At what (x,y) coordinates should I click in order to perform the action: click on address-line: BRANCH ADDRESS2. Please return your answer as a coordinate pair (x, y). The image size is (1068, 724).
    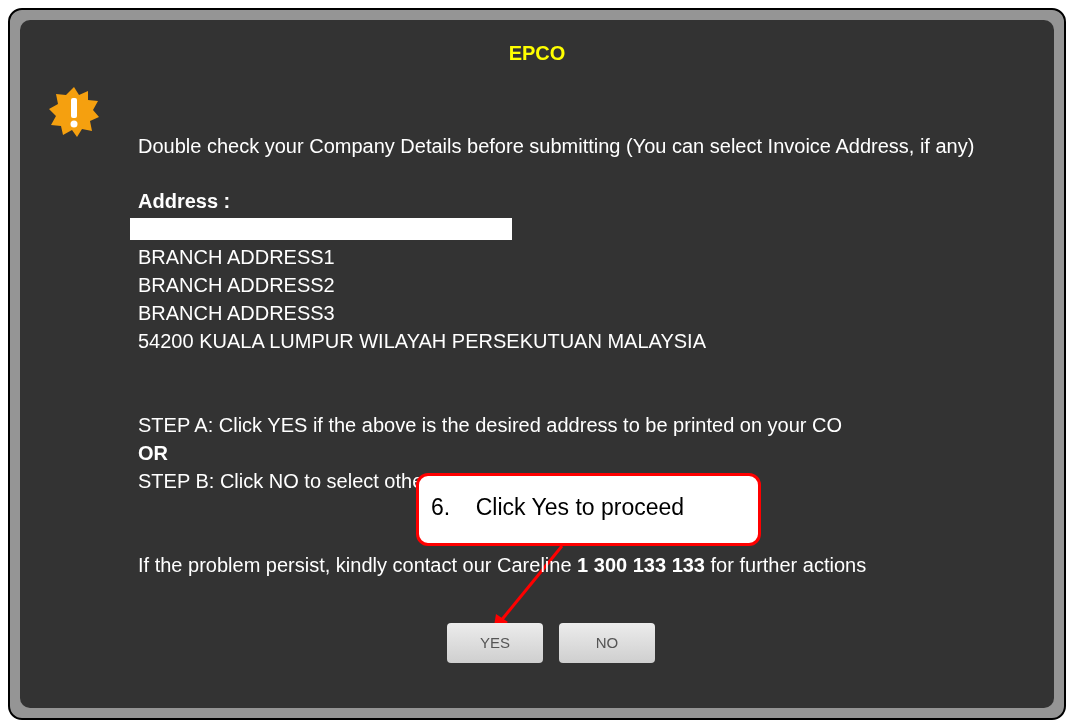
    Looking at the image, I should click on (237, 285).